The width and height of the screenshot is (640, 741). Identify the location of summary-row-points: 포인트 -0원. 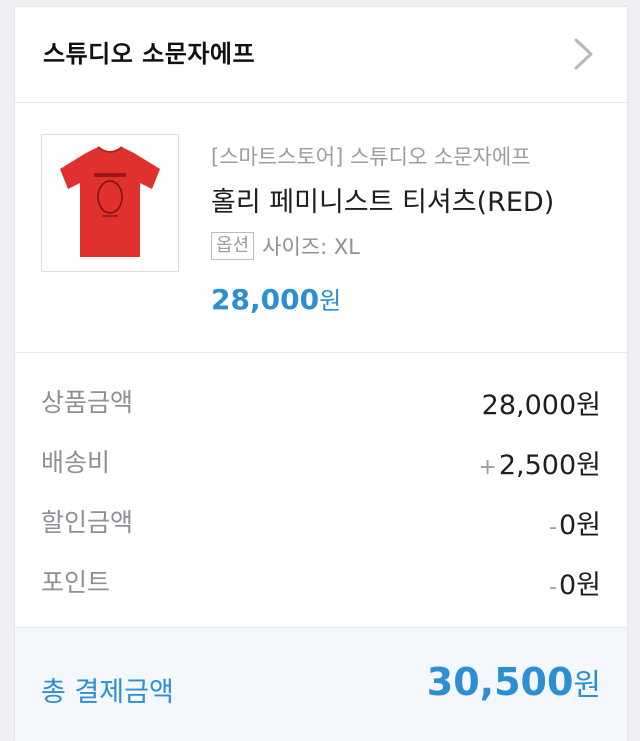
(321, 583).